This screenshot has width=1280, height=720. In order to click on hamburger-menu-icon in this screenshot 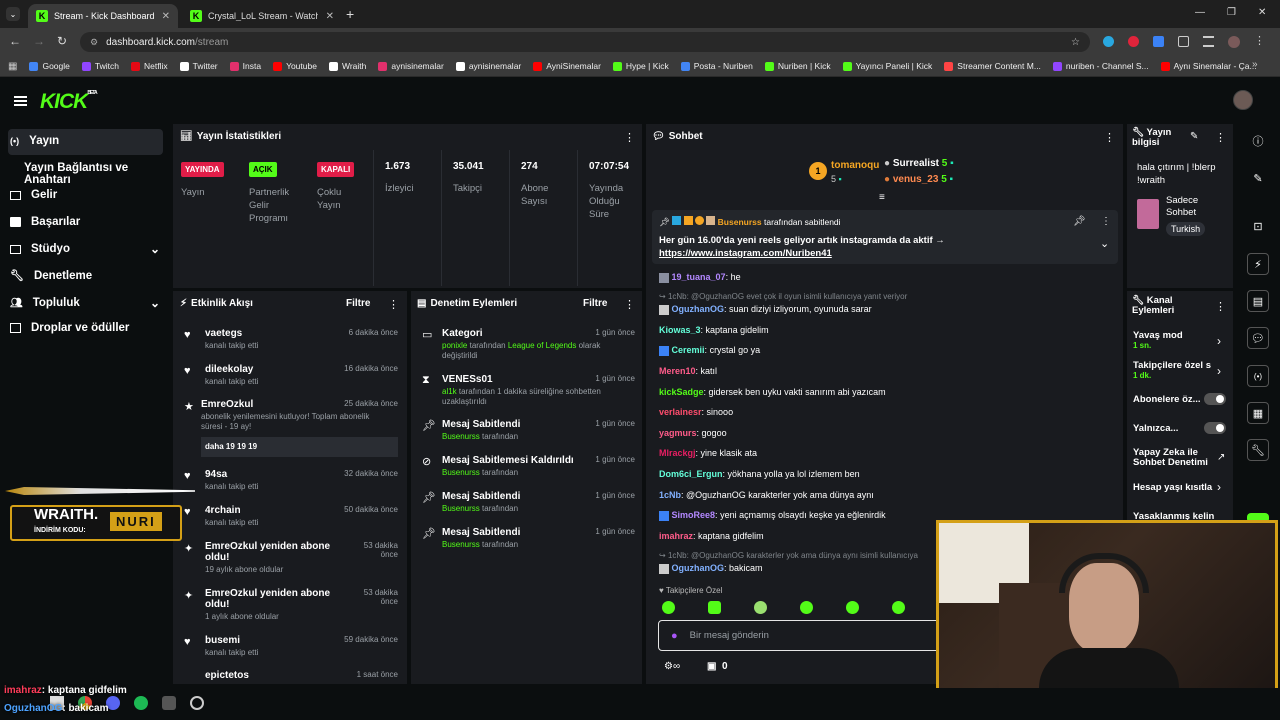, I will do `click(20, 101)`.